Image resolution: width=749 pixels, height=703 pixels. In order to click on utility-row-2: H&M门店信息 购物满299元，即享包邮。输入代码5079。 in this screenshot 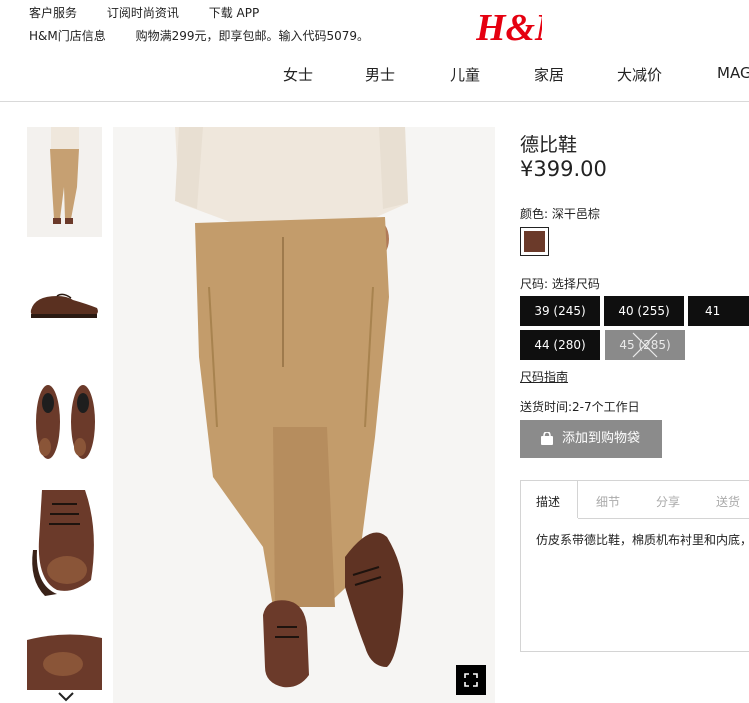, I will do `click(212, 35)`.